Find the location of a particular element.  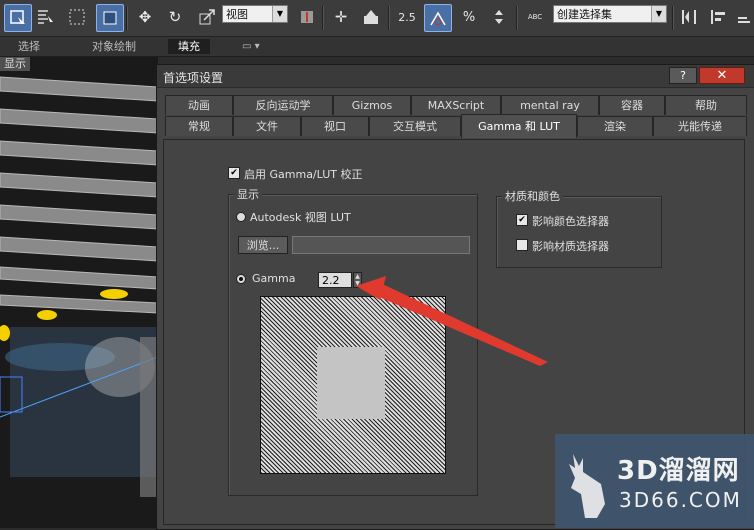

deer-logo-icon is located at coordinates (587, 486).